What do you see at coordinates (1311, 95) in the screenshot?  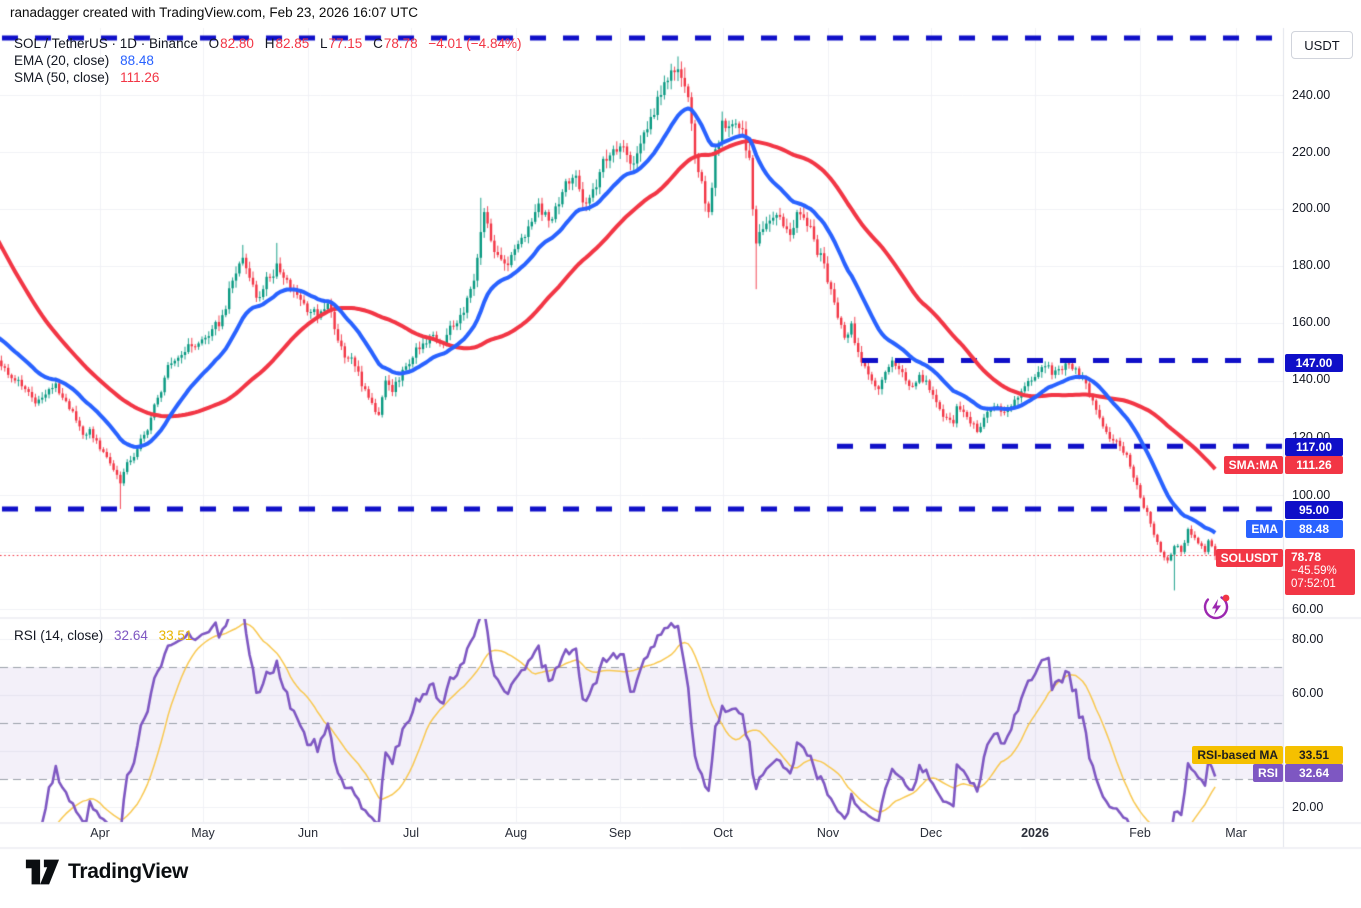 I see `price-axis-tick: 240.00` at bounding box center [1311, 95].